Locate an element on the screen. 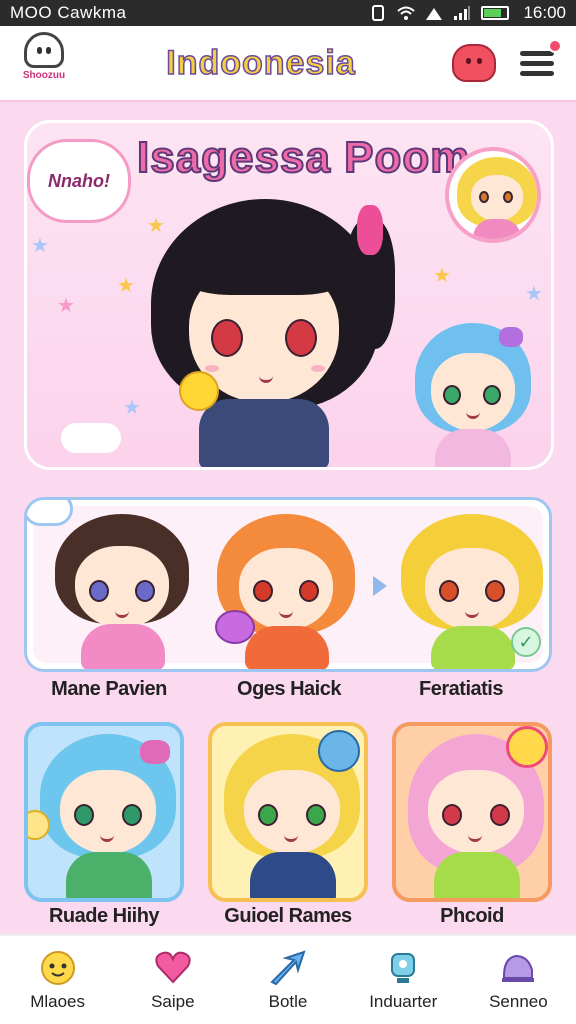  tab-mlaoes: Mlaoes is located at coordinates (57, 980).